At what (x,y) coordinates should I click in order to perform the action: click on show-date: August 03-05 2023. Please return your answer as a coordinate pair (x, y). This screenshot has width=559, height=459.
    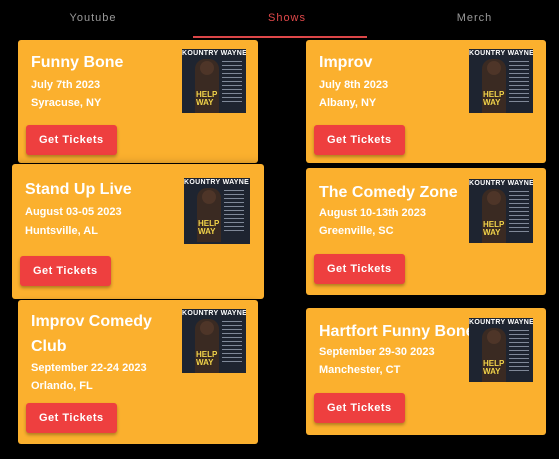
    Looking at the image, I should click on (73, 212).